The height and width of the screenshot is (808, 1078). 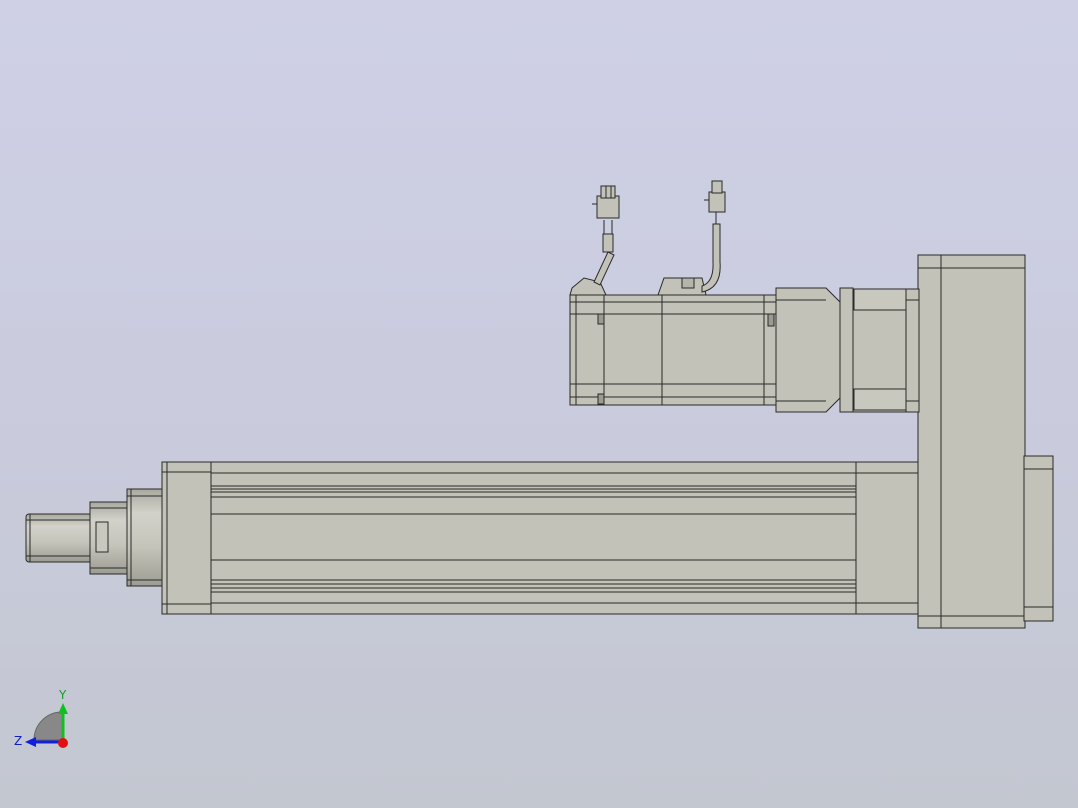 What do you see at coordinates (971, 441) in the screenshot?
I see `belt-cover-housing` at bounding box center [971, 441].